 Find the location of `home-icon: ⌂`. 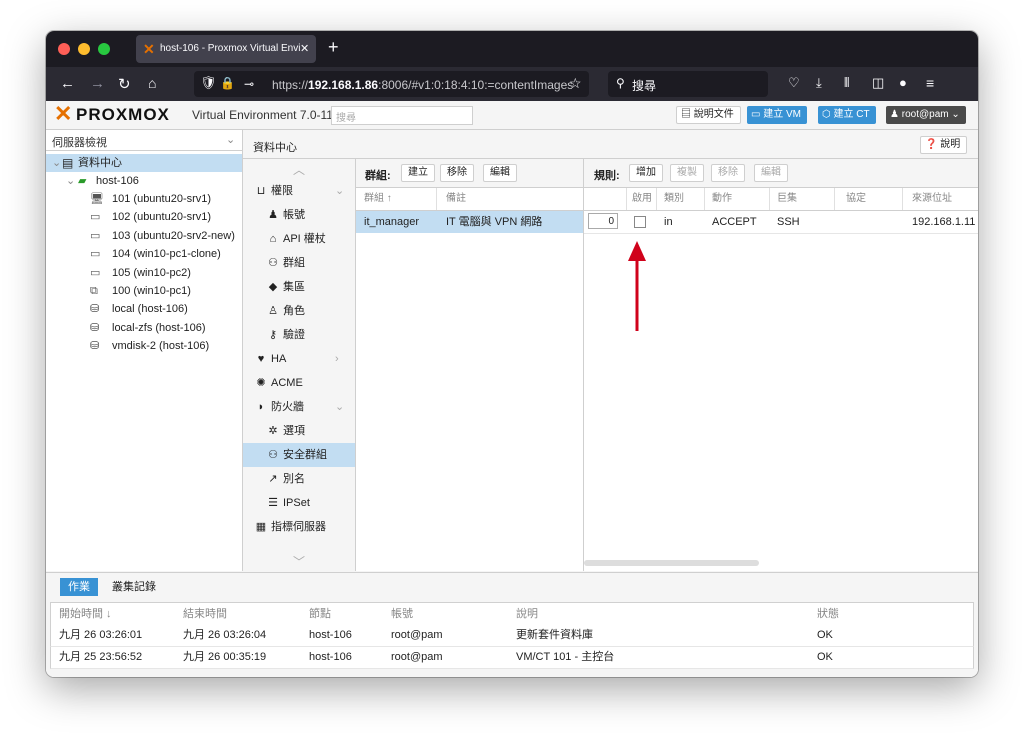

home-icon: ⌂ is located at coordinates (152, 83).